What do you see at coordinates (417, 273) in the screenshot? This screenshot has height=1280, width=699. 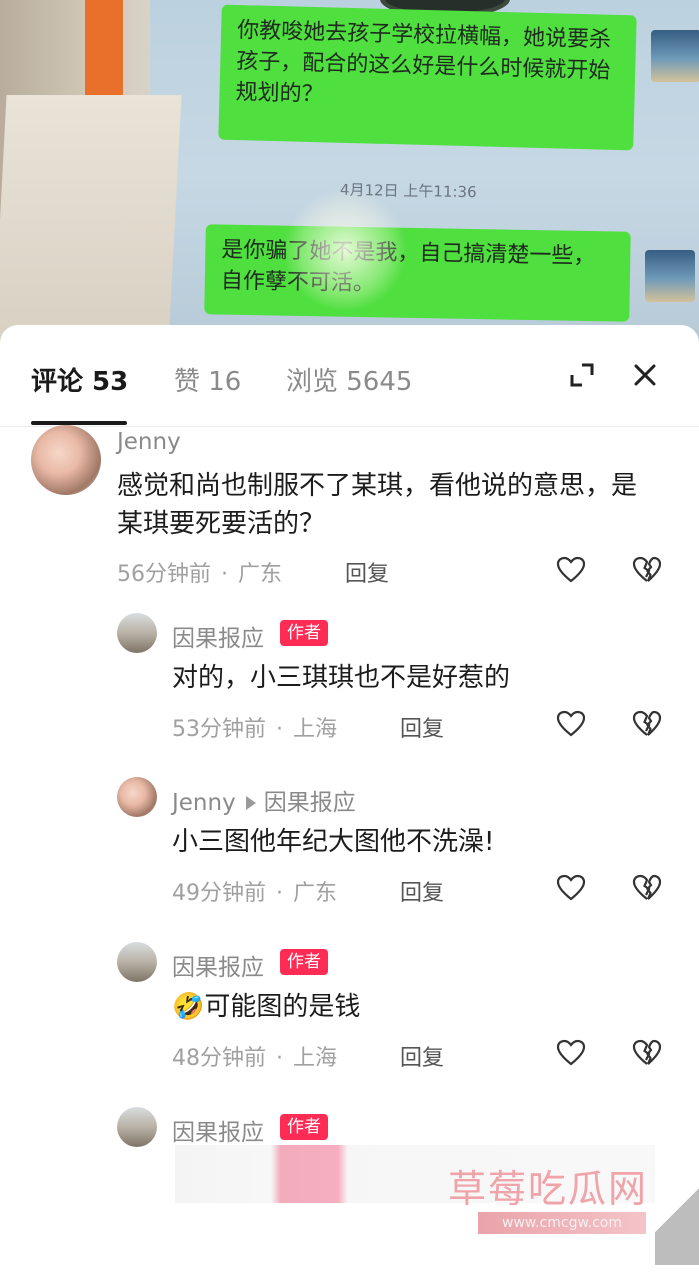 I see `chat-bubble: 是你骗了她不是我，自己搞清楚一些，自作孽不可活。` at bounding box center [417, 273].